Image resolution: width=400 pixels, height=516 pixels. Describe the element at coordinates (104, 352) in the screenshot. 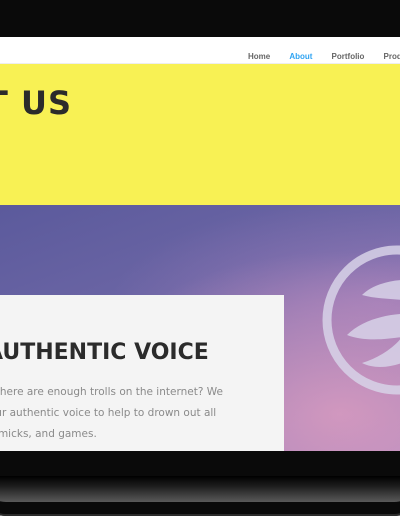

I see `card-heading: AUTHENTIC VOICE` at that location.